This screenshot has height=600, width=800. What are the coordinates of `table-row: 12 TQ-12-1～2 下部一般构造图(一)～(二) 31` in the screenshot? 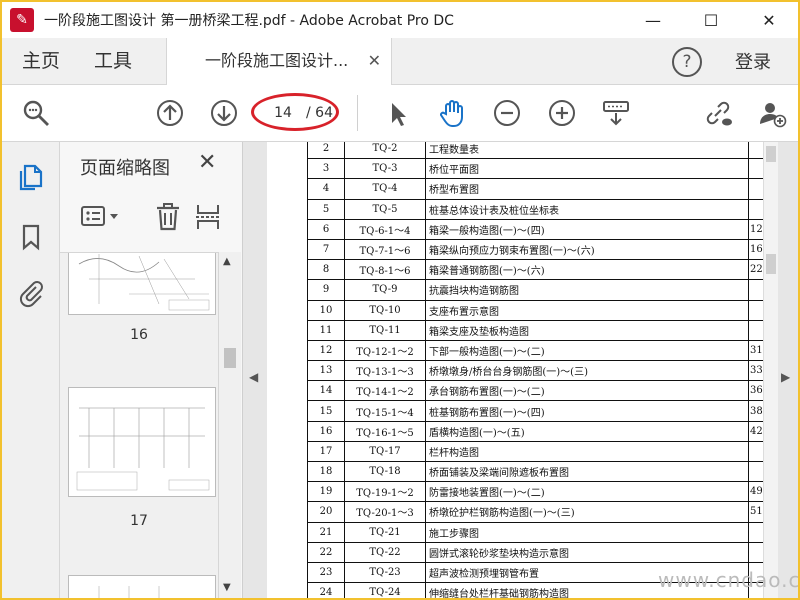 It's located at (536, 350).